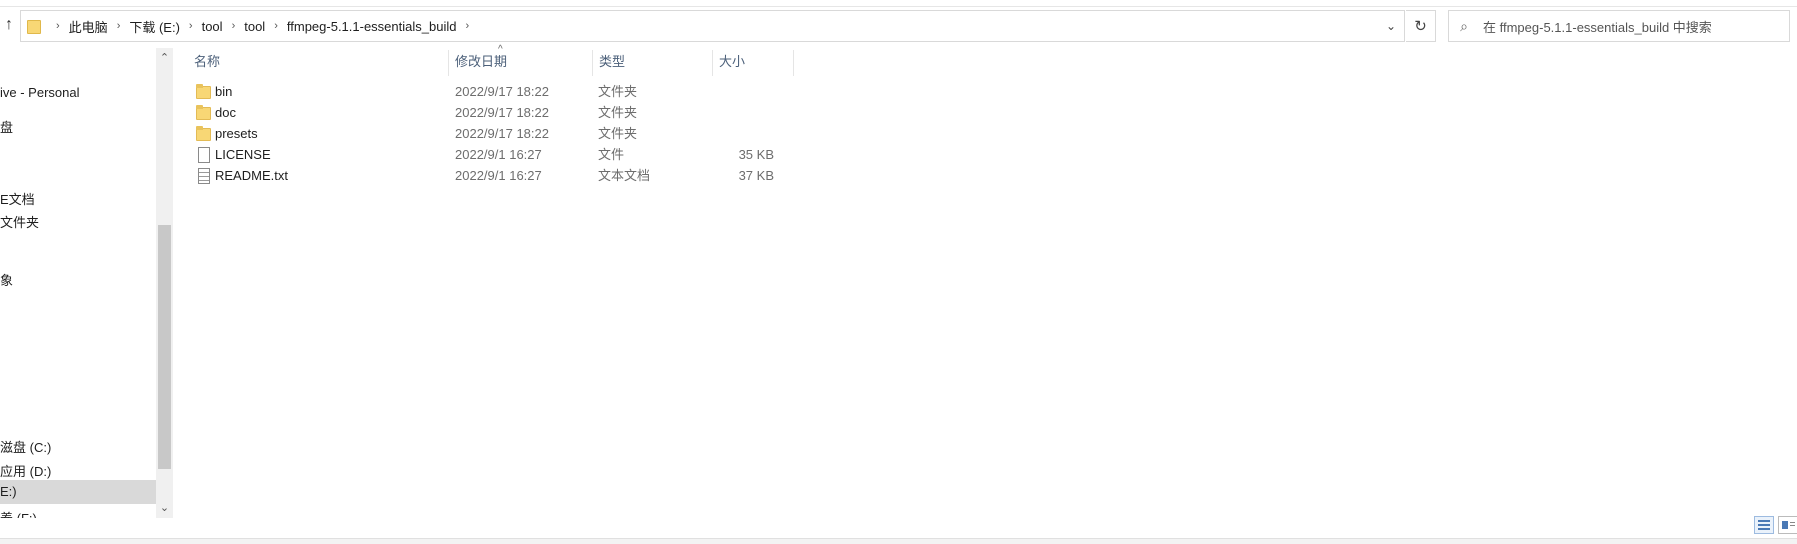  What do you see at coordinates (652, 63) in the screenshot?
I see `column-header-type: 类型` at bounding box center [652, 63].